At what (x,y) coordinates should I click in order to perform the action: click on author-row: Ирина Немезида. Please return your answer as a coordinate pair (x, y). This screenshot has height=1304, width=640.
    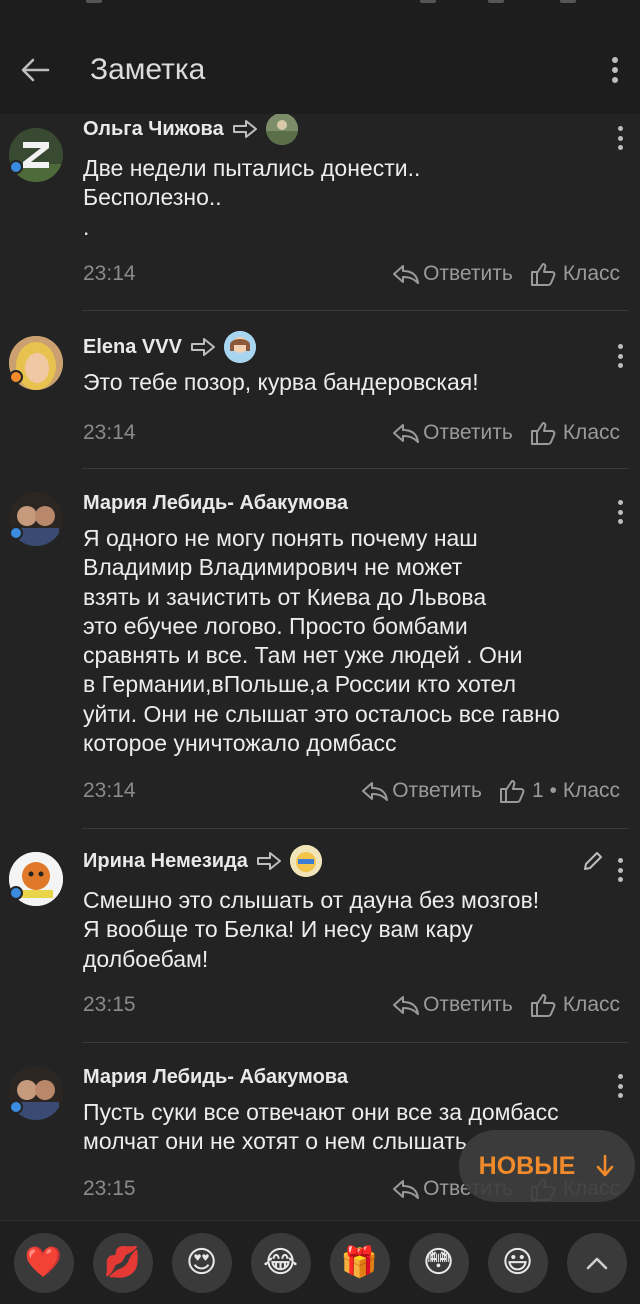
    Looking at the image, I should click on (202, 861).